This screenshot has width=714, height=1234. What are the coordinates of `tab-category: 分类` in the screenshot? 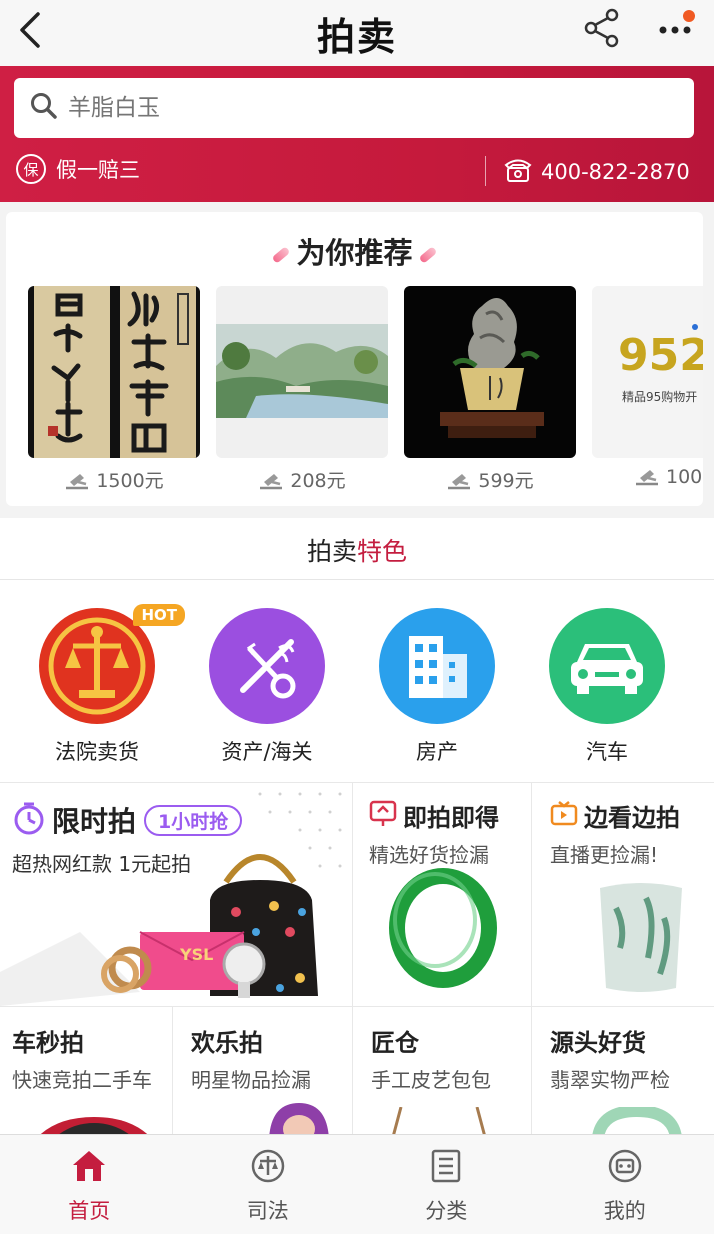 It's located at (446, 1184).